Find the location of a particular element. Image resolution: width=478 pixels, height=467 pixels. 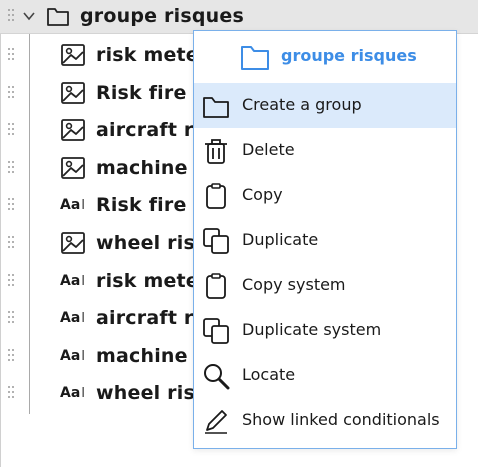

menu-item-label: Delete is located at coordinates (268, 149).